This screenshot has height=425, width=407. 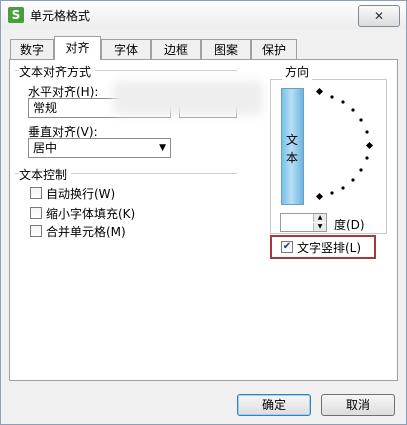 I want to click on vertical-align-select: 居中 ▼, so click(x=99, y=148).